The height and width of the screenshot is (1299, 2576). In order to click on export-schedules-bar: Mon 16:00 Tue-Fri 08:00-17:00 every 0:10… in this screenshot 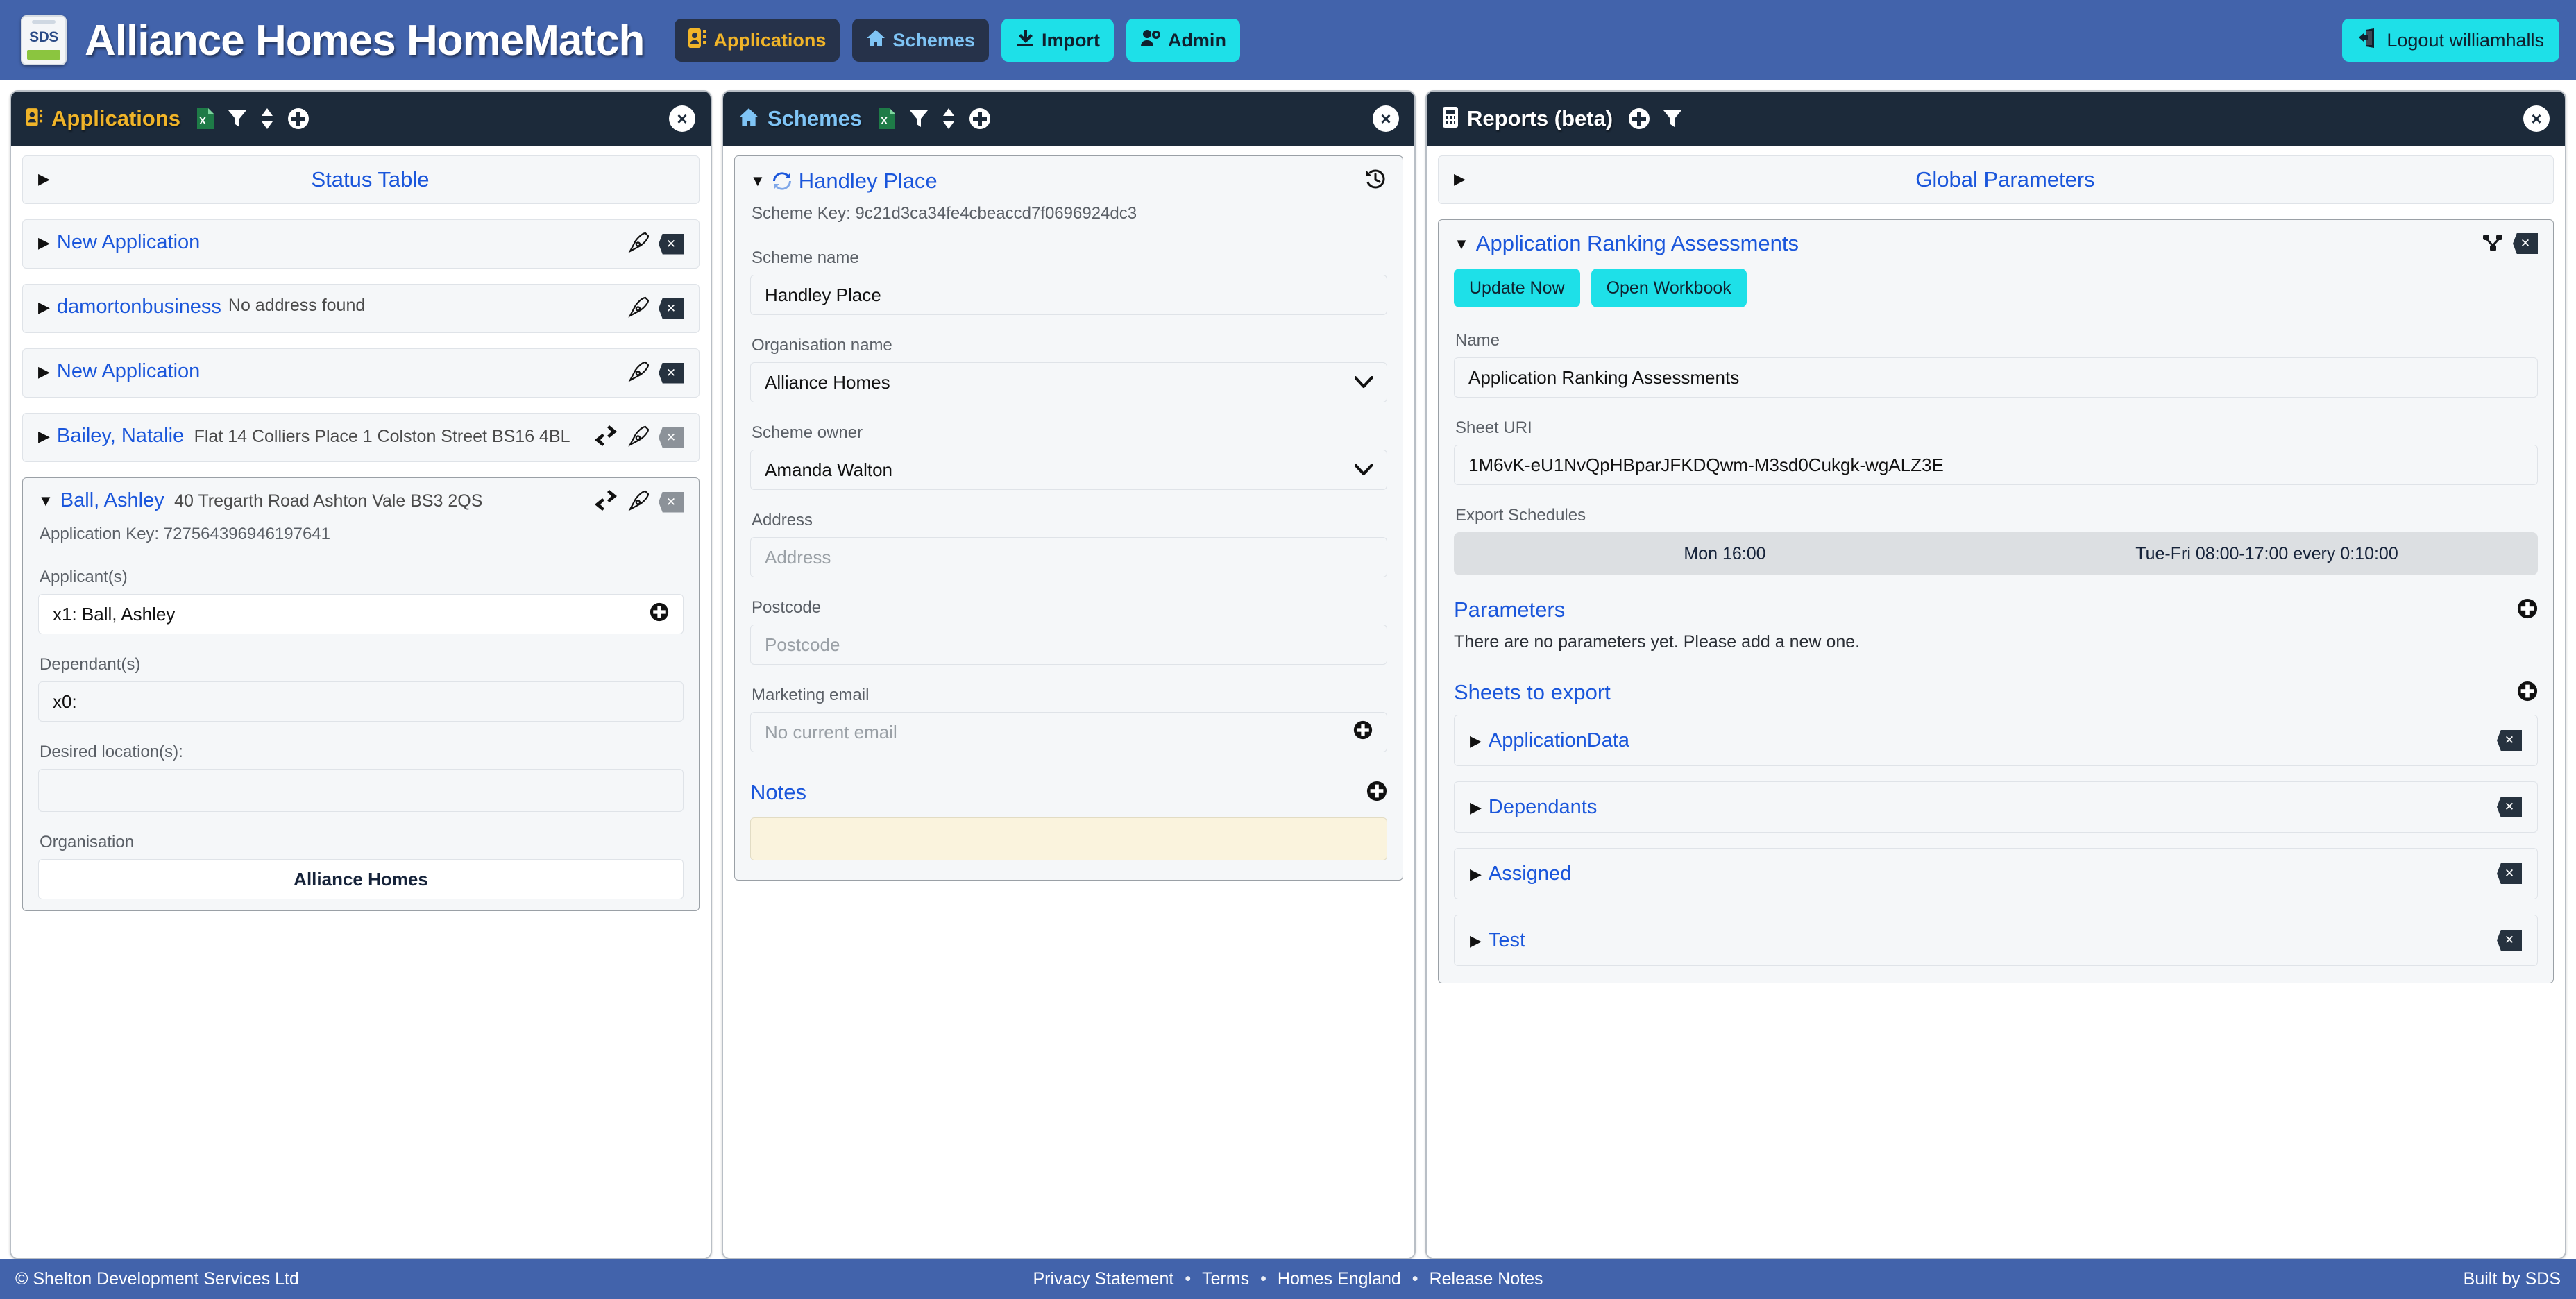, I will do `click(1996, 553)`.